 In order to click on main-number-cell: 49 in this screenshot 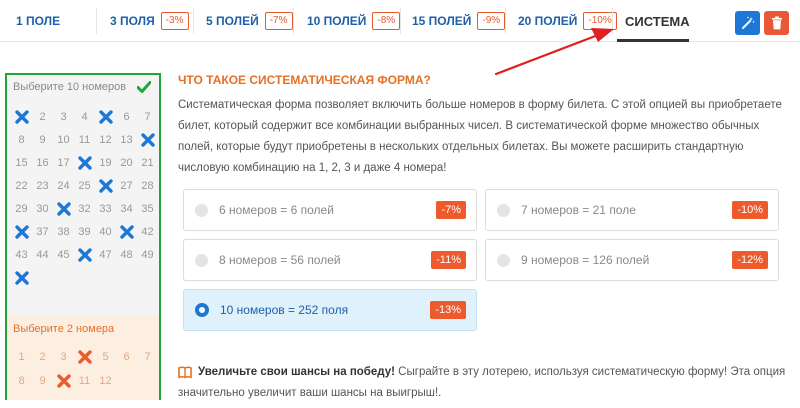, I will do `click(147, 254)`.